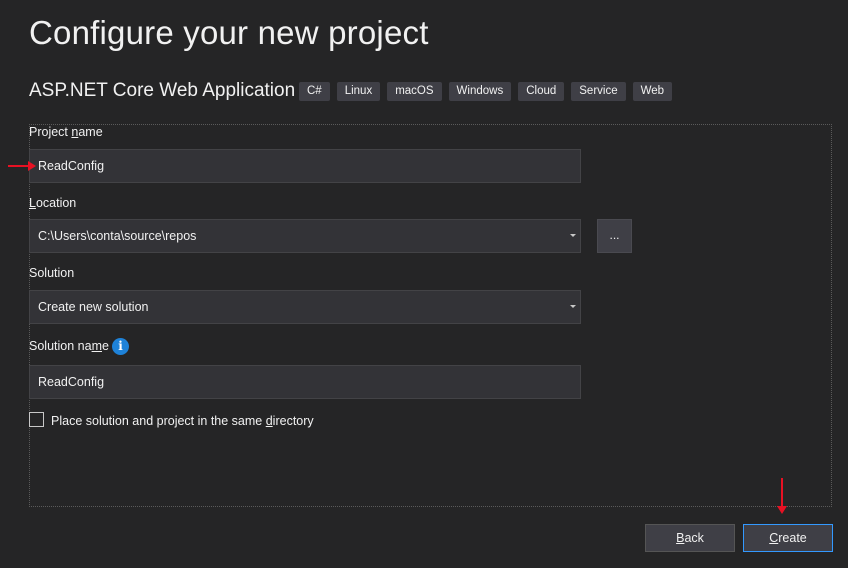 This screenshot has width=848, height=568. I want to click on location-combobox: C:\Users\conta\source\repos, so click(305, 236).